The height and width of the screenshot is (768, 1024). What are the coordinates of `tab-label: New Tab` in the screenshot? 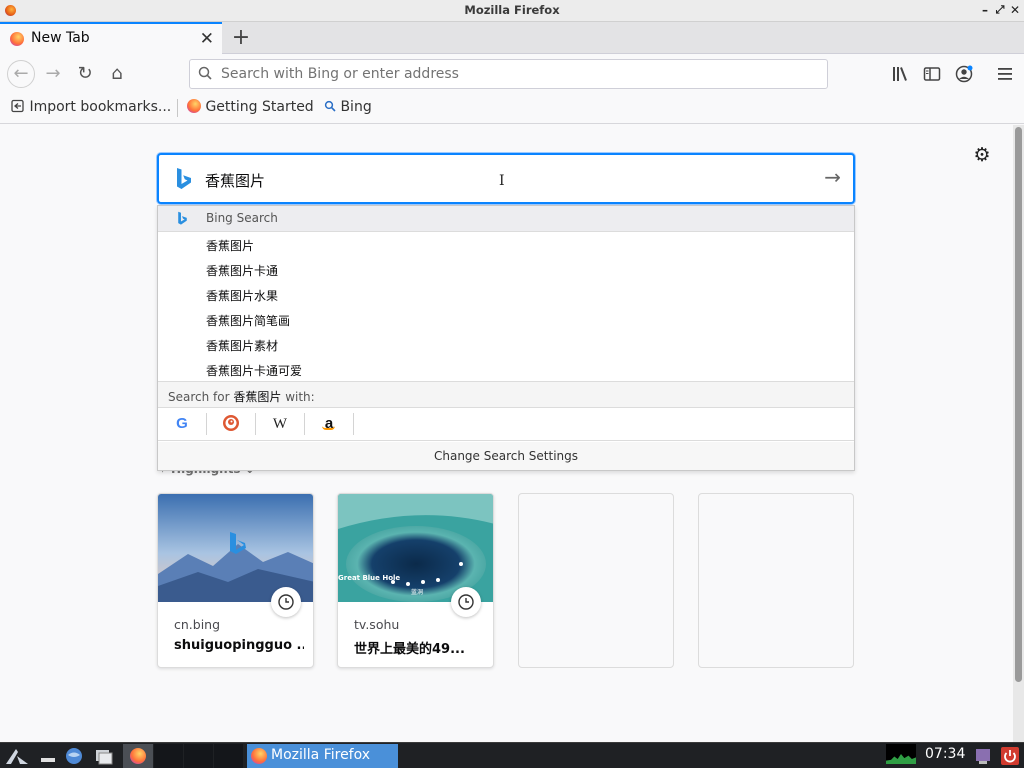 It's located at (60, 38).